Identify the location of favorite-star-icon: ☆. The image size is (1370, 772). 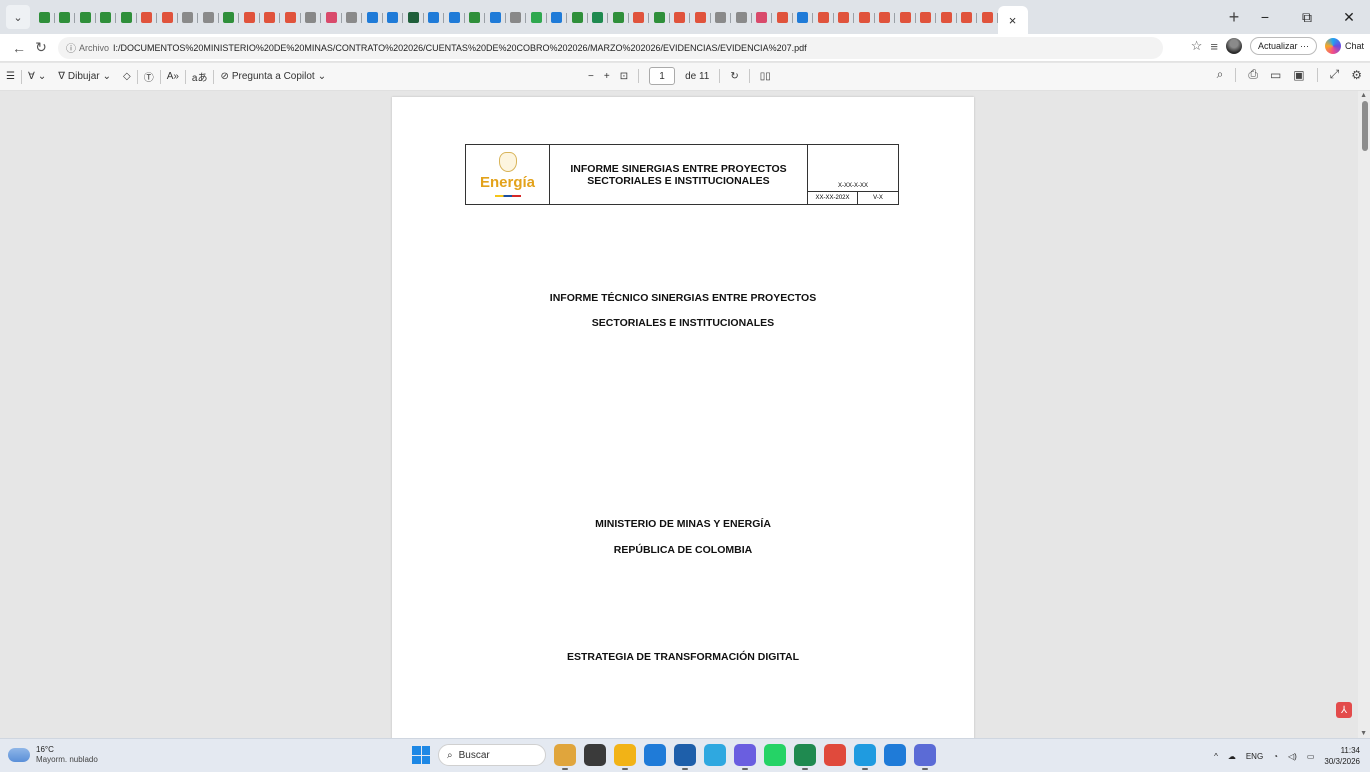
(1197, 46).